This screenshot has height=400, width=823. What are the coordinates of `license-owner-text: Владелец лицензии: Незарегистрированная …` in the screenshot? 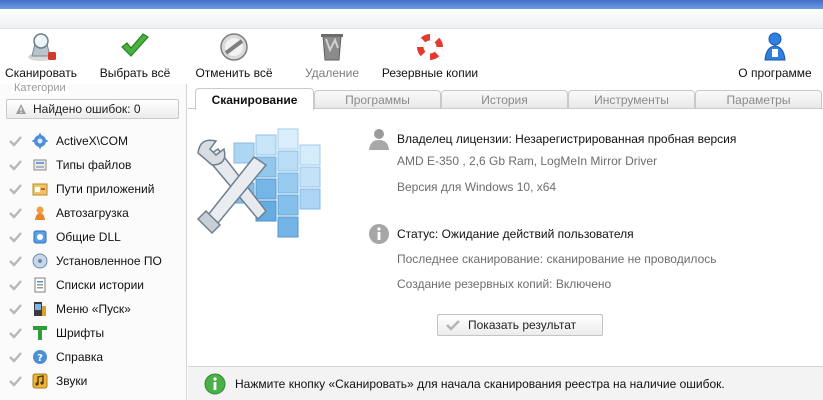 It's located at (567, 139).